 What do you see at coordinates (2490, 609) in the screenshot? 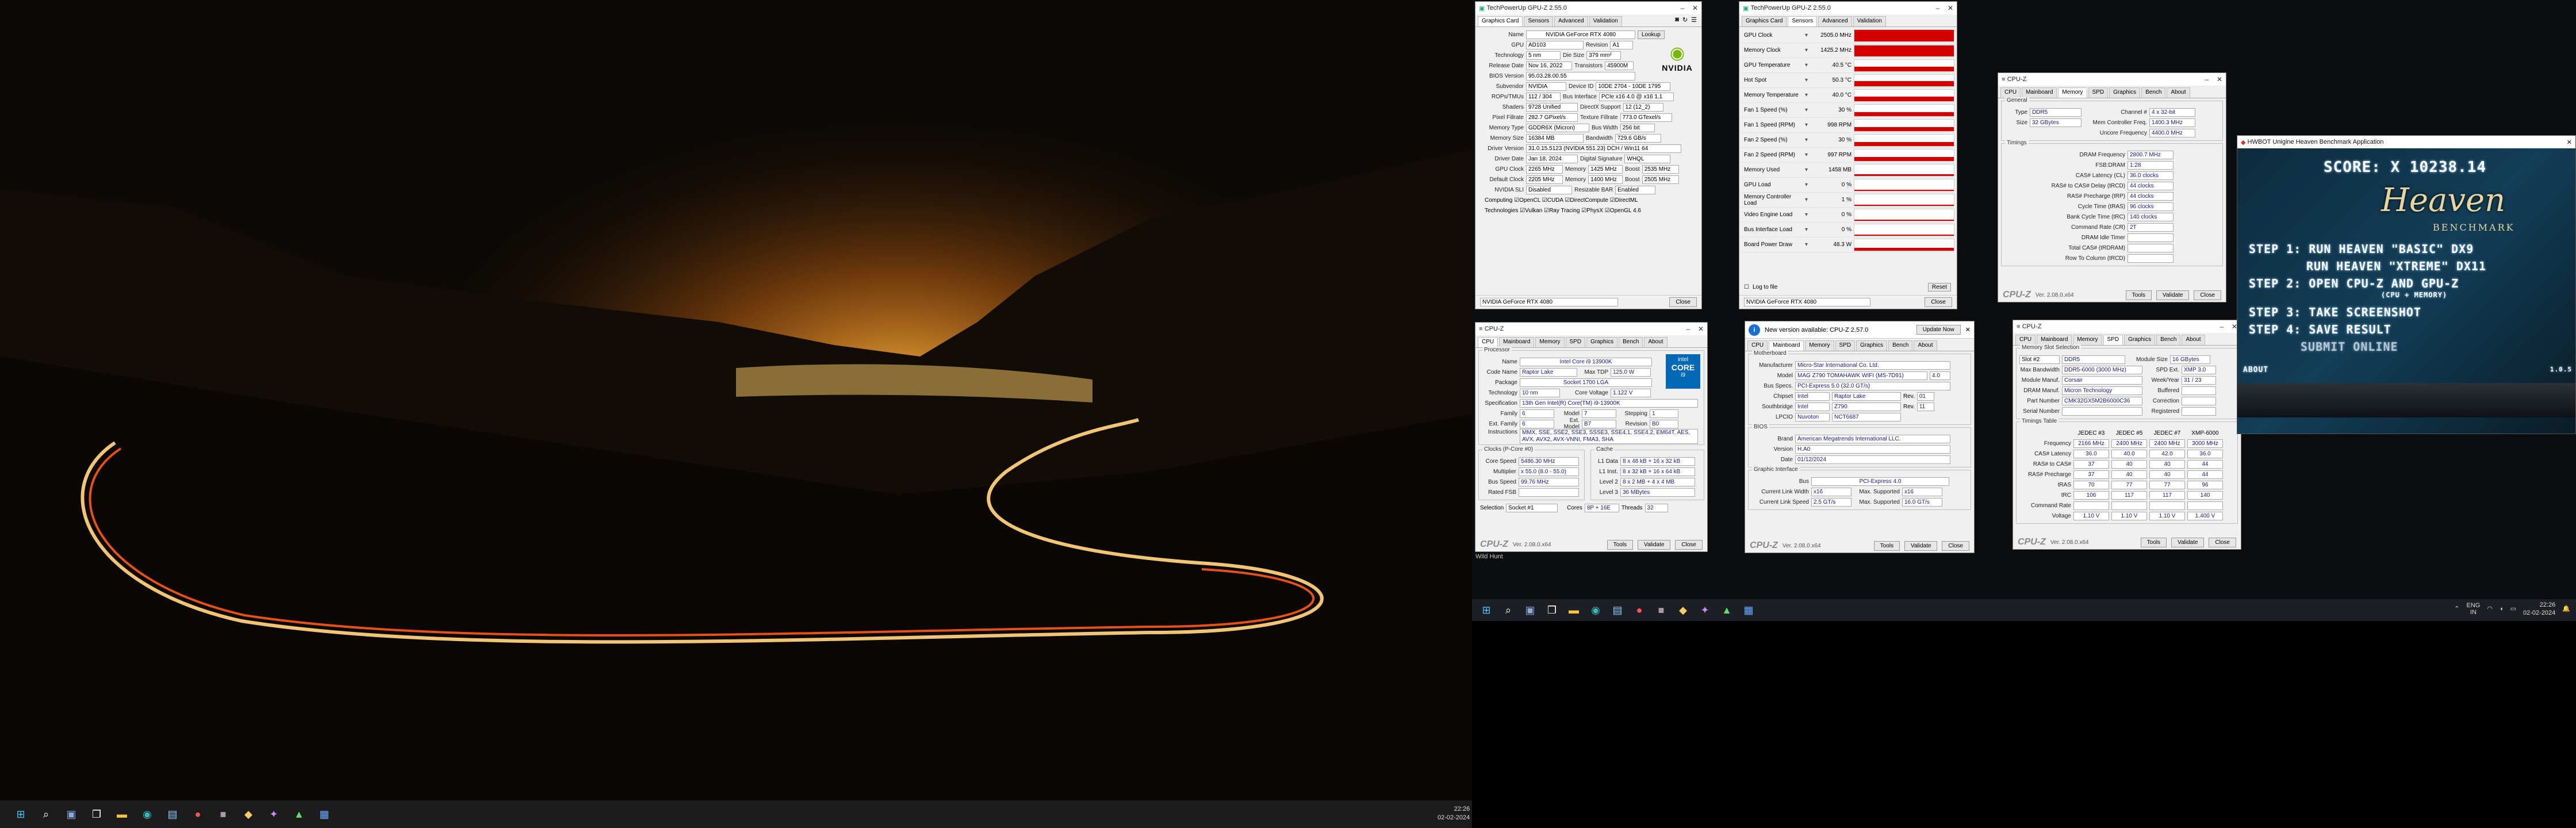
I see `wifi-icon: ◠` at bounding box center [2490, 609].